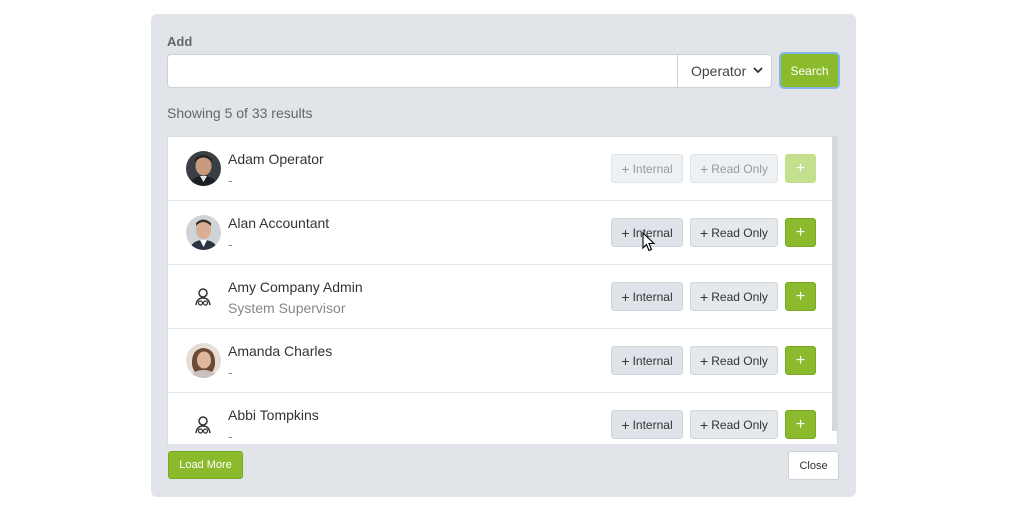 This screenshot has width=1024, height=512. I want to click on search-button: Search, so click(809, 70).